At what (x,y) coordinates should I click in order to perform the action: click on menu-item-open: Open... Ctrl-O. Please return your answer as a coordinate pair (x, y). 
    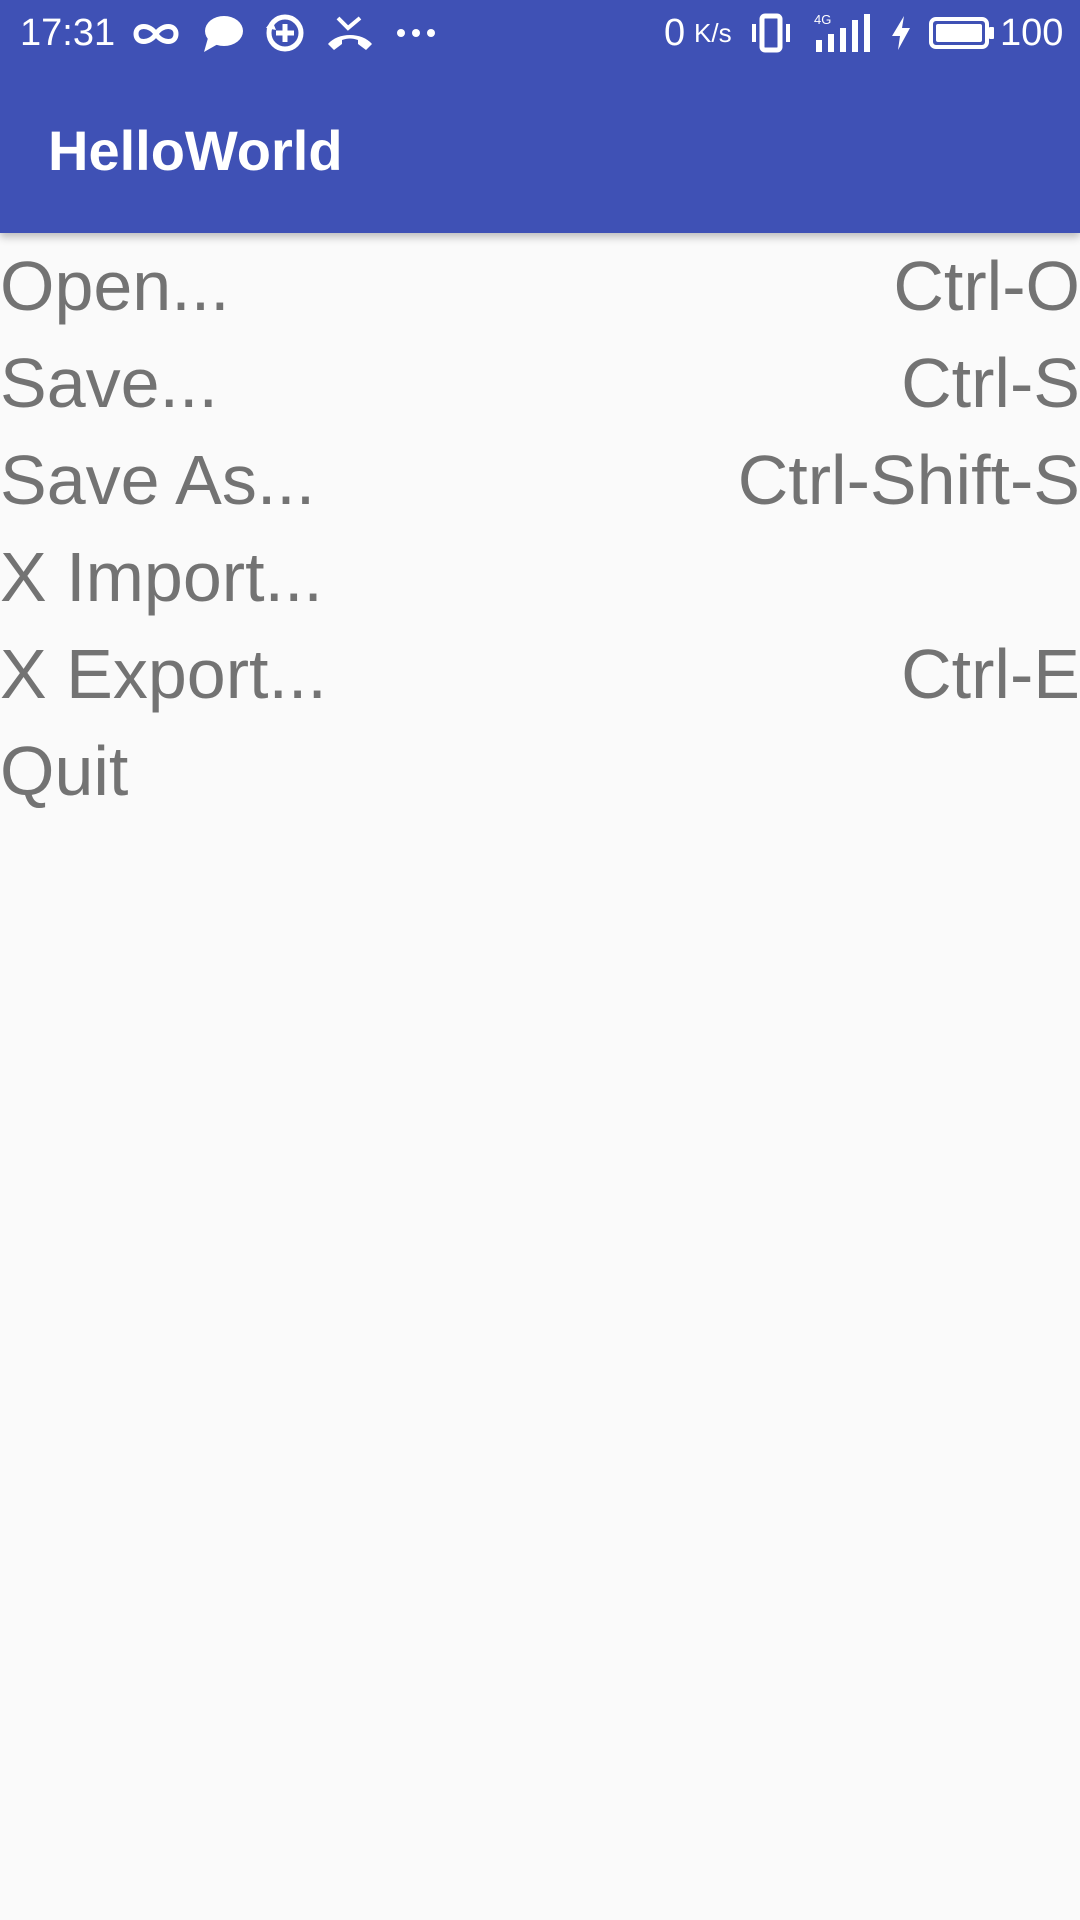
    Looking at the image, I should click on (540, 281).